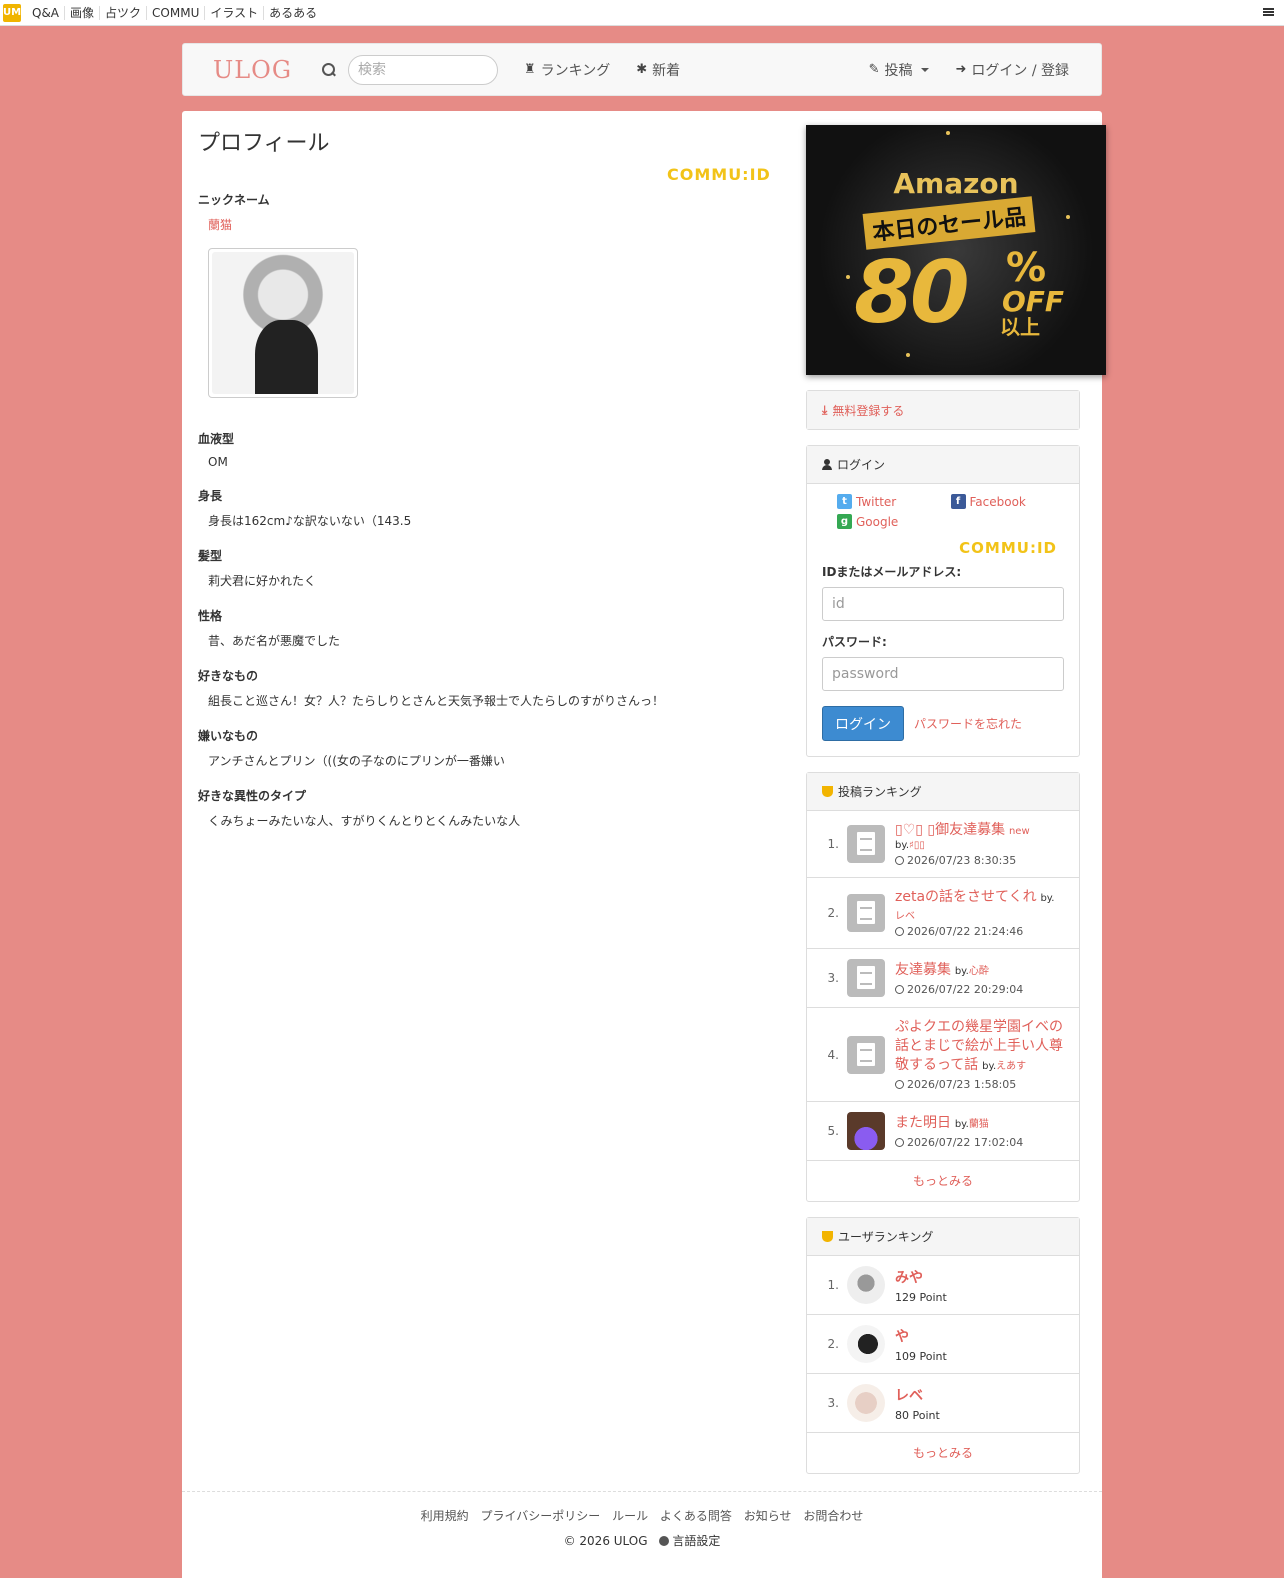  I want to click on nav-ranking: ♜ ランキング, so click(567, 70).